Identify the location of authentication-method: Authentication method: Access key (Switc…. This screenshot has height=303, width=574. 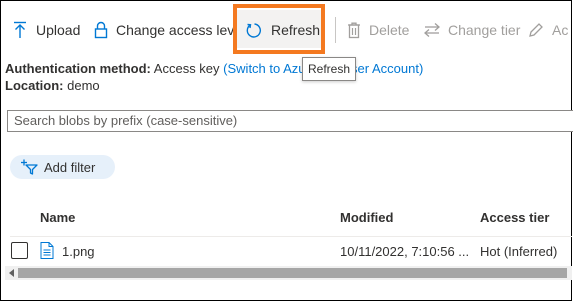
(214, 68).